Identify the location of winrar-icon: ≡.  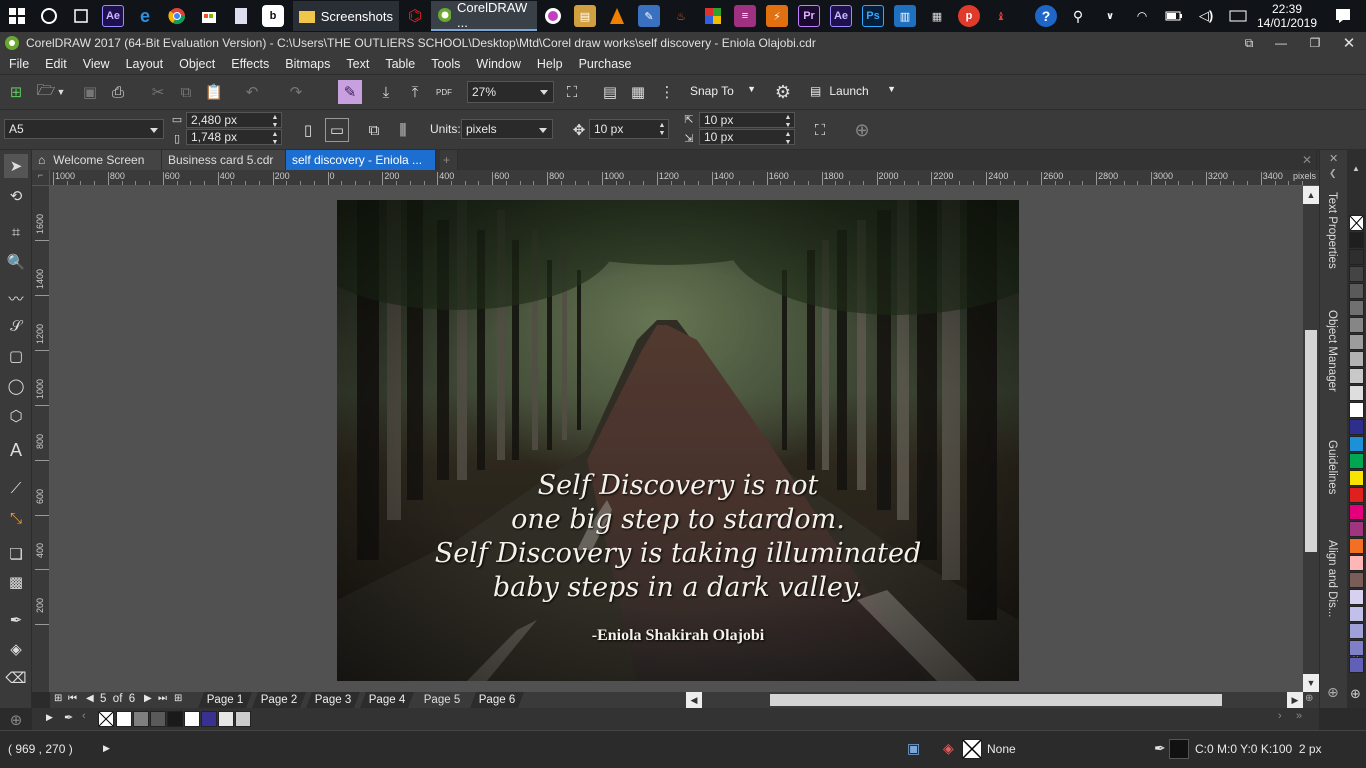
(745, 16).